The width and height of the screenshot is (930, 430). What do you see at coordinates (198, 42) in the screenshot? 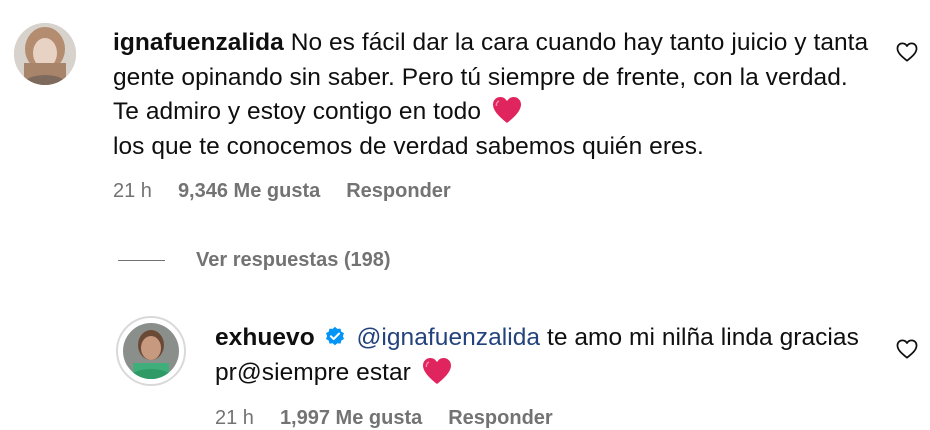
I see `comment-username: ignafuenzalida` at bounding box center [198, 42].